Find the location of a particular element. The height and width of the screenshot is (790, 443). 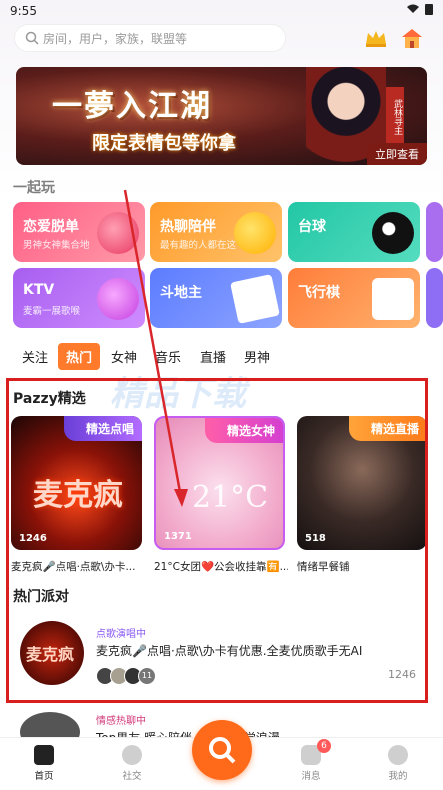

nav-me: 我的 is located at coordinates (398, 763).